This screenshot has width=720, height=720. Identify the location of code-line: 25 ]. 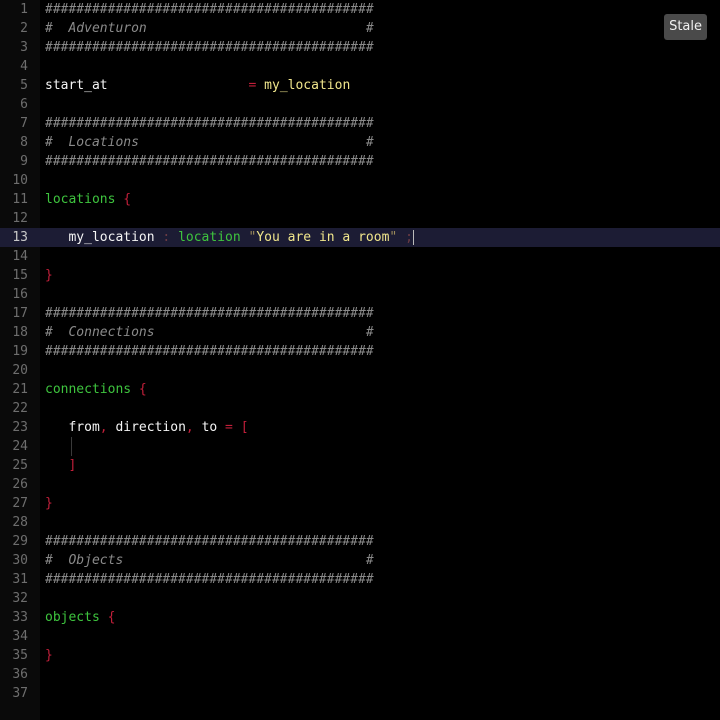
(360, 465).